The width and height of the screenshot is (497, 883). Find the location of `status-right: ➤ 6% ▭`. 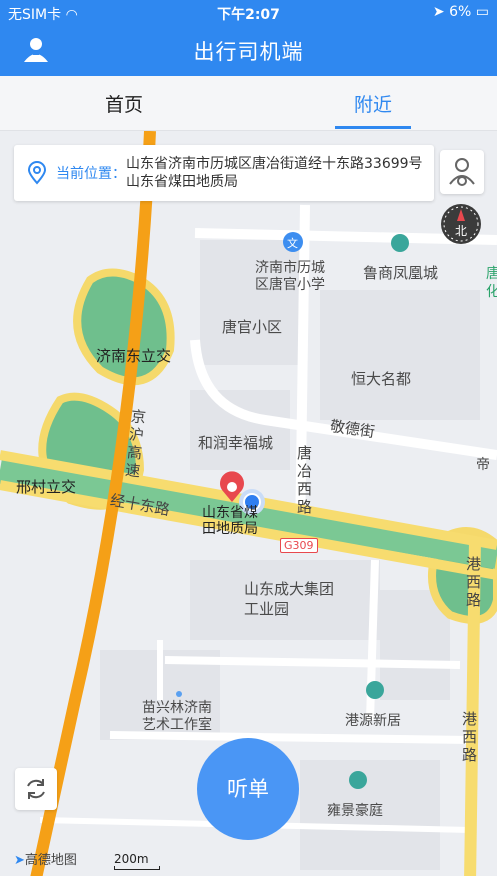

status-right: ➤ 6% ▭ is located at coordinates (461, 12).